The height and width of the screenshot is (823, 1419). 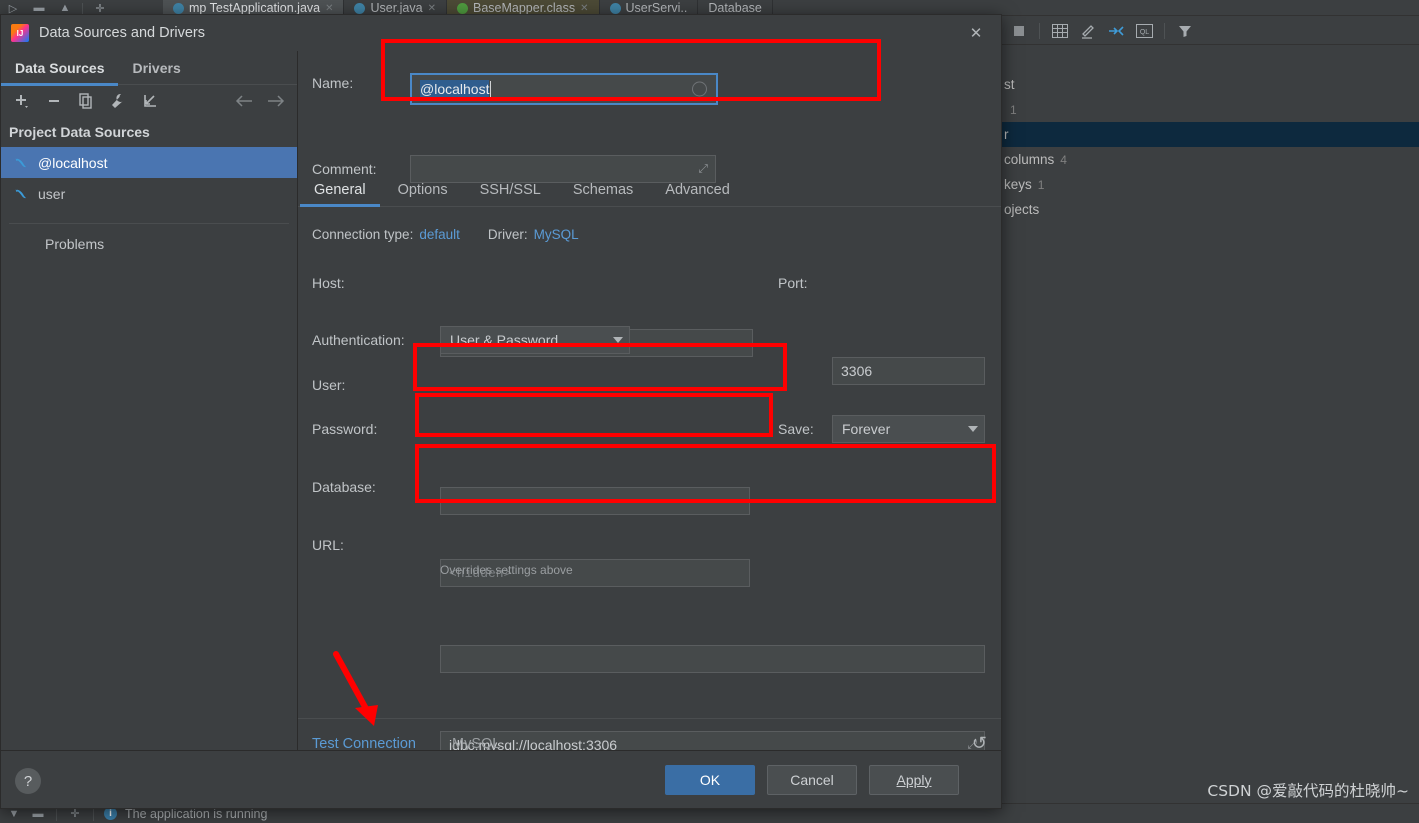 I want to click on chevron-down-icon, so click(x=973, y=429).